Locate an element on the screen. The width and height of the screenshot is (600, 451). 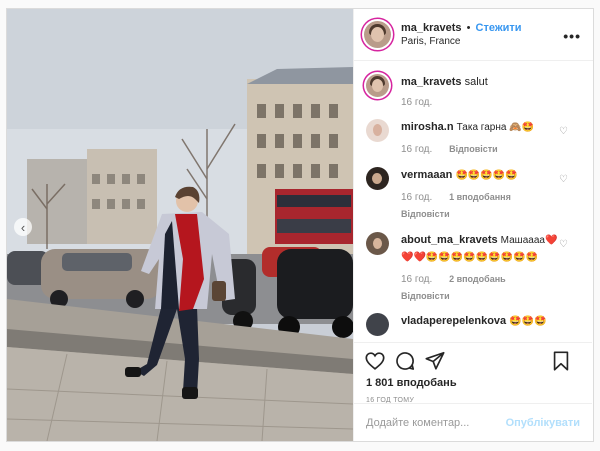
action-icons is located at coordinates (473, 361).